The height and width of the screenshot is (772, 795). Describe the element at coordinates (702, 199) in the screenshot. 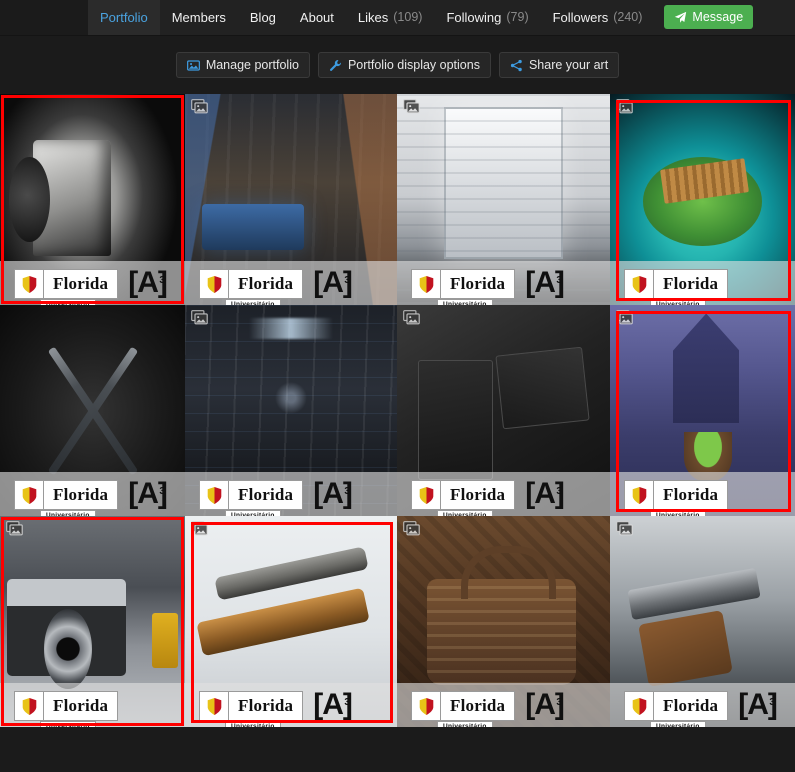

I see `thumb-isle-bridge: FloridaUniversitário[A]3` at that location.